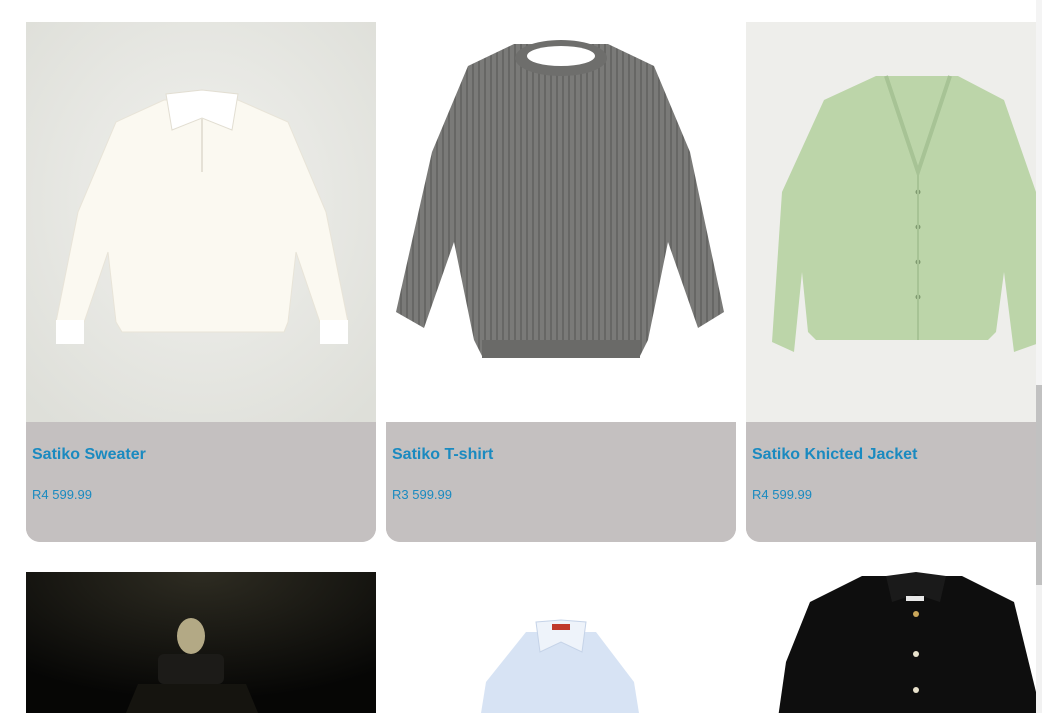 Image resolution: width=1042 pixels, height=713 pixels. Describe the element at coordinates (561, 482) in the screenshot. I see `product-info: Satiko T-shirt R3 599.99` at that location.